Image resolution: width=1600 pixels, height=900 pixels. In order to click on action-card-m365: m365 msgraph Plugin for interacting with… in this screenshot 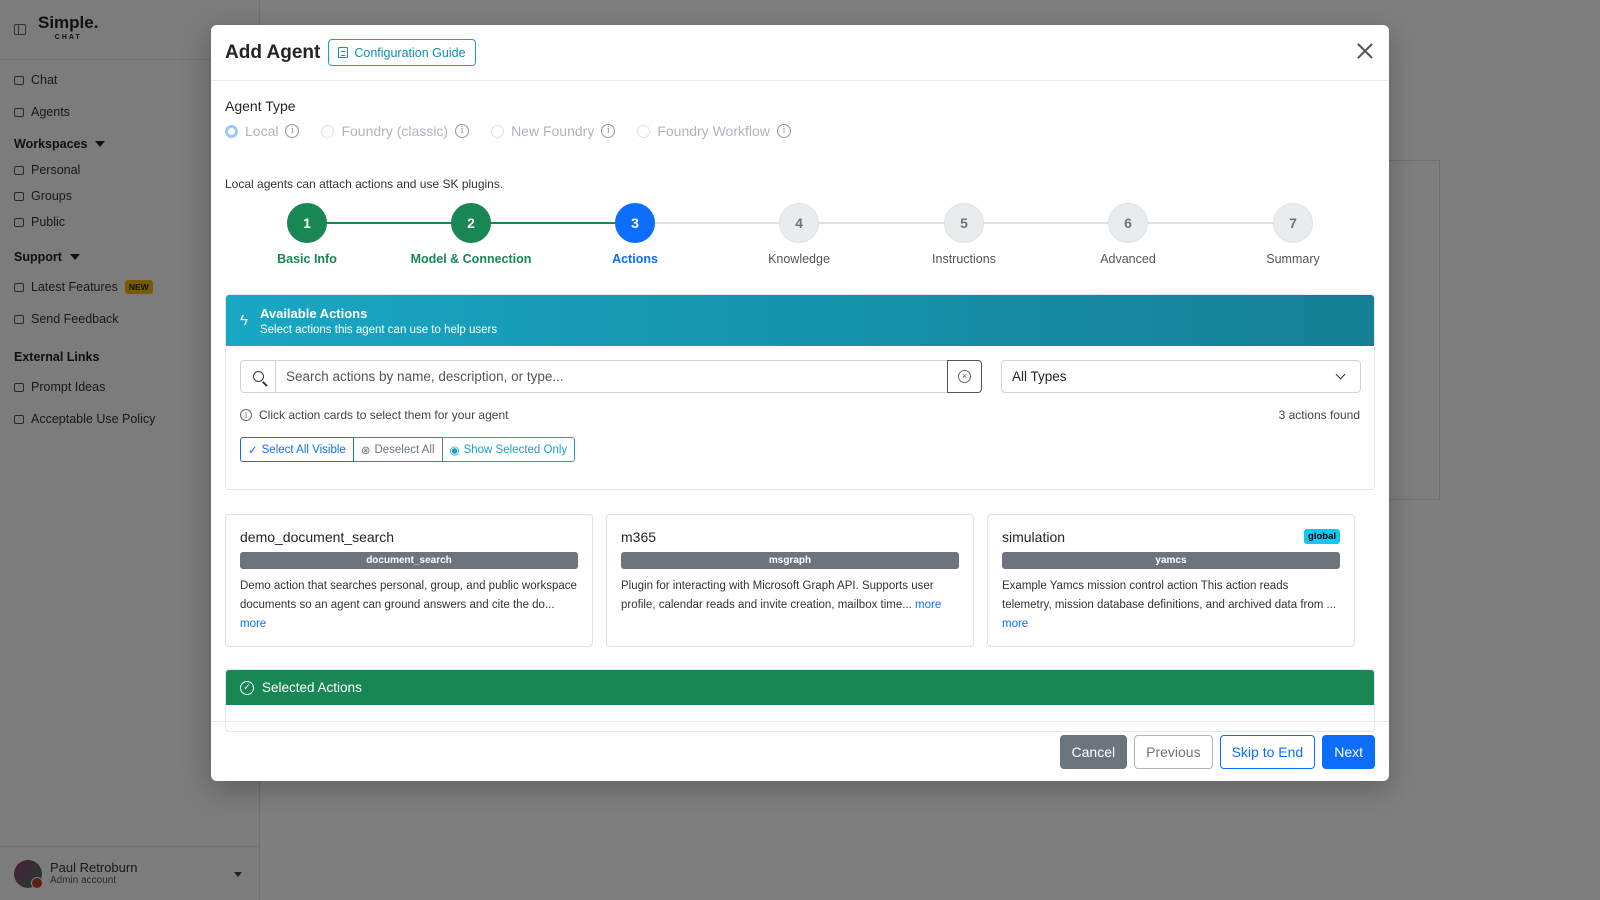, I will do `click(790, 580)`.